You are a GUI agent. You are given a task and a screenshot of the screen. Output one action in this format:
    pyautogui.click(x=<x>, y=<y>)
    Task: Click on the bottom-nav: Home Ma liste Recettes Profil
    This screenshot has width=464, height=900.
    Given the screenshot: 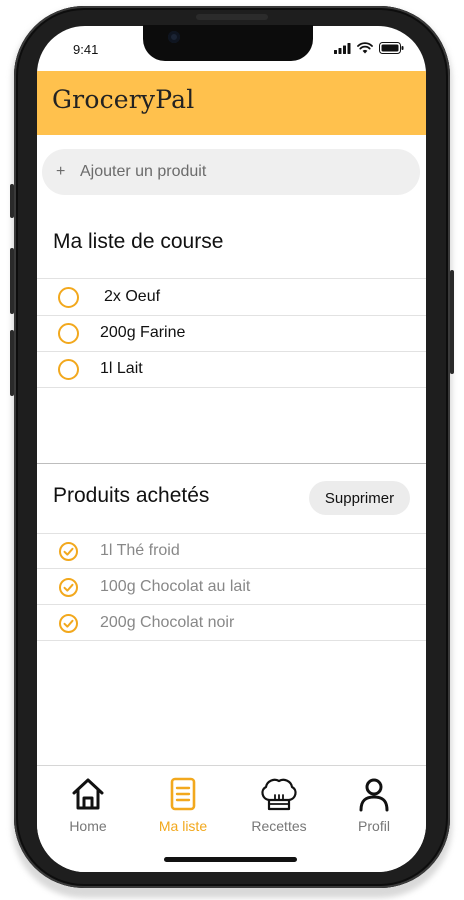 What is the action you would take?
    pyautogui.click(x=231, y=818)
    